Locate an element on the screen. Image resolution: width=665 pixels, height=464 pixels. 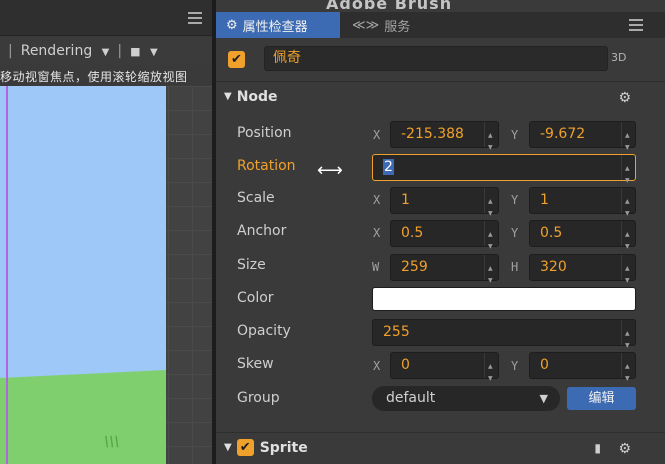
inspector-menu-icon is located at coordinates (636, 25).